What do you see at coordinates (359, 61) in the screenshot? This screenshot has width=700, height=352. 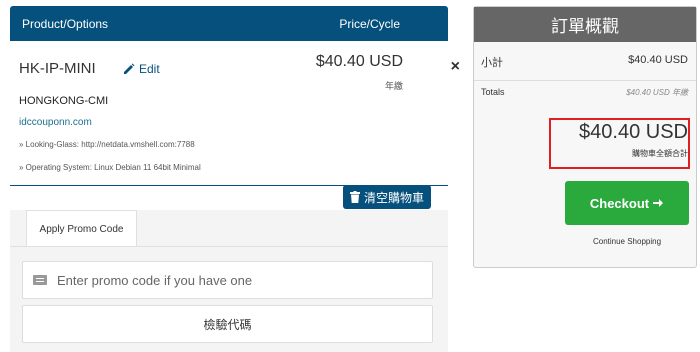 I see `item-price: $40.40 USD` at bounding box center [359, 61].